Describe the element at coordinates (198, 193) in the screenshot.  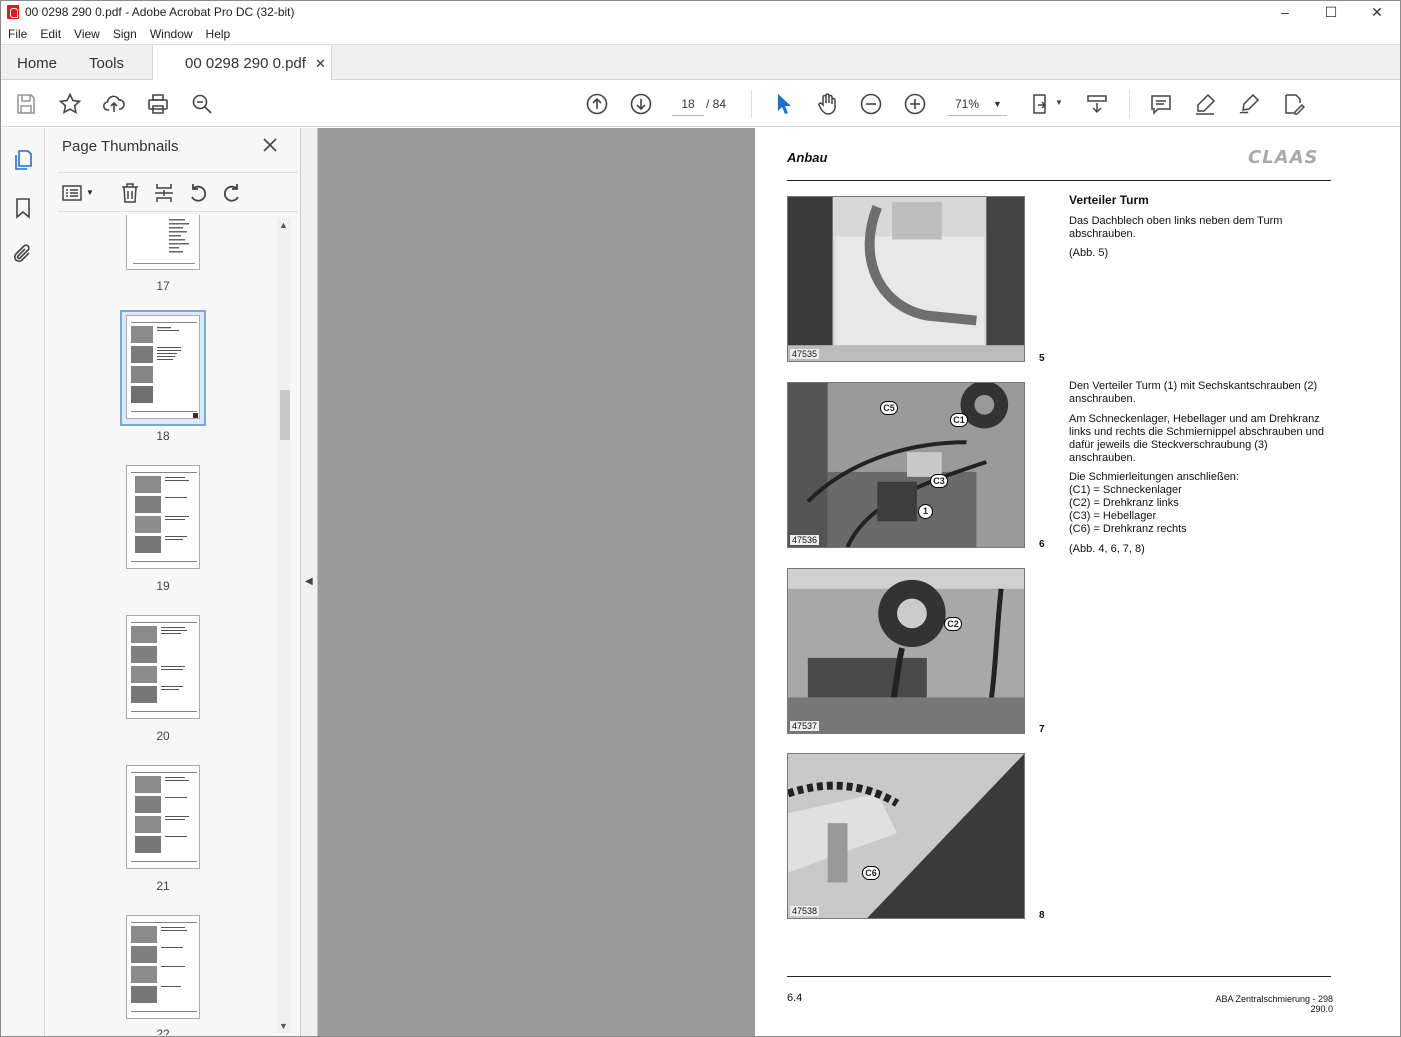
I see `rotate-left-icon` at that location.